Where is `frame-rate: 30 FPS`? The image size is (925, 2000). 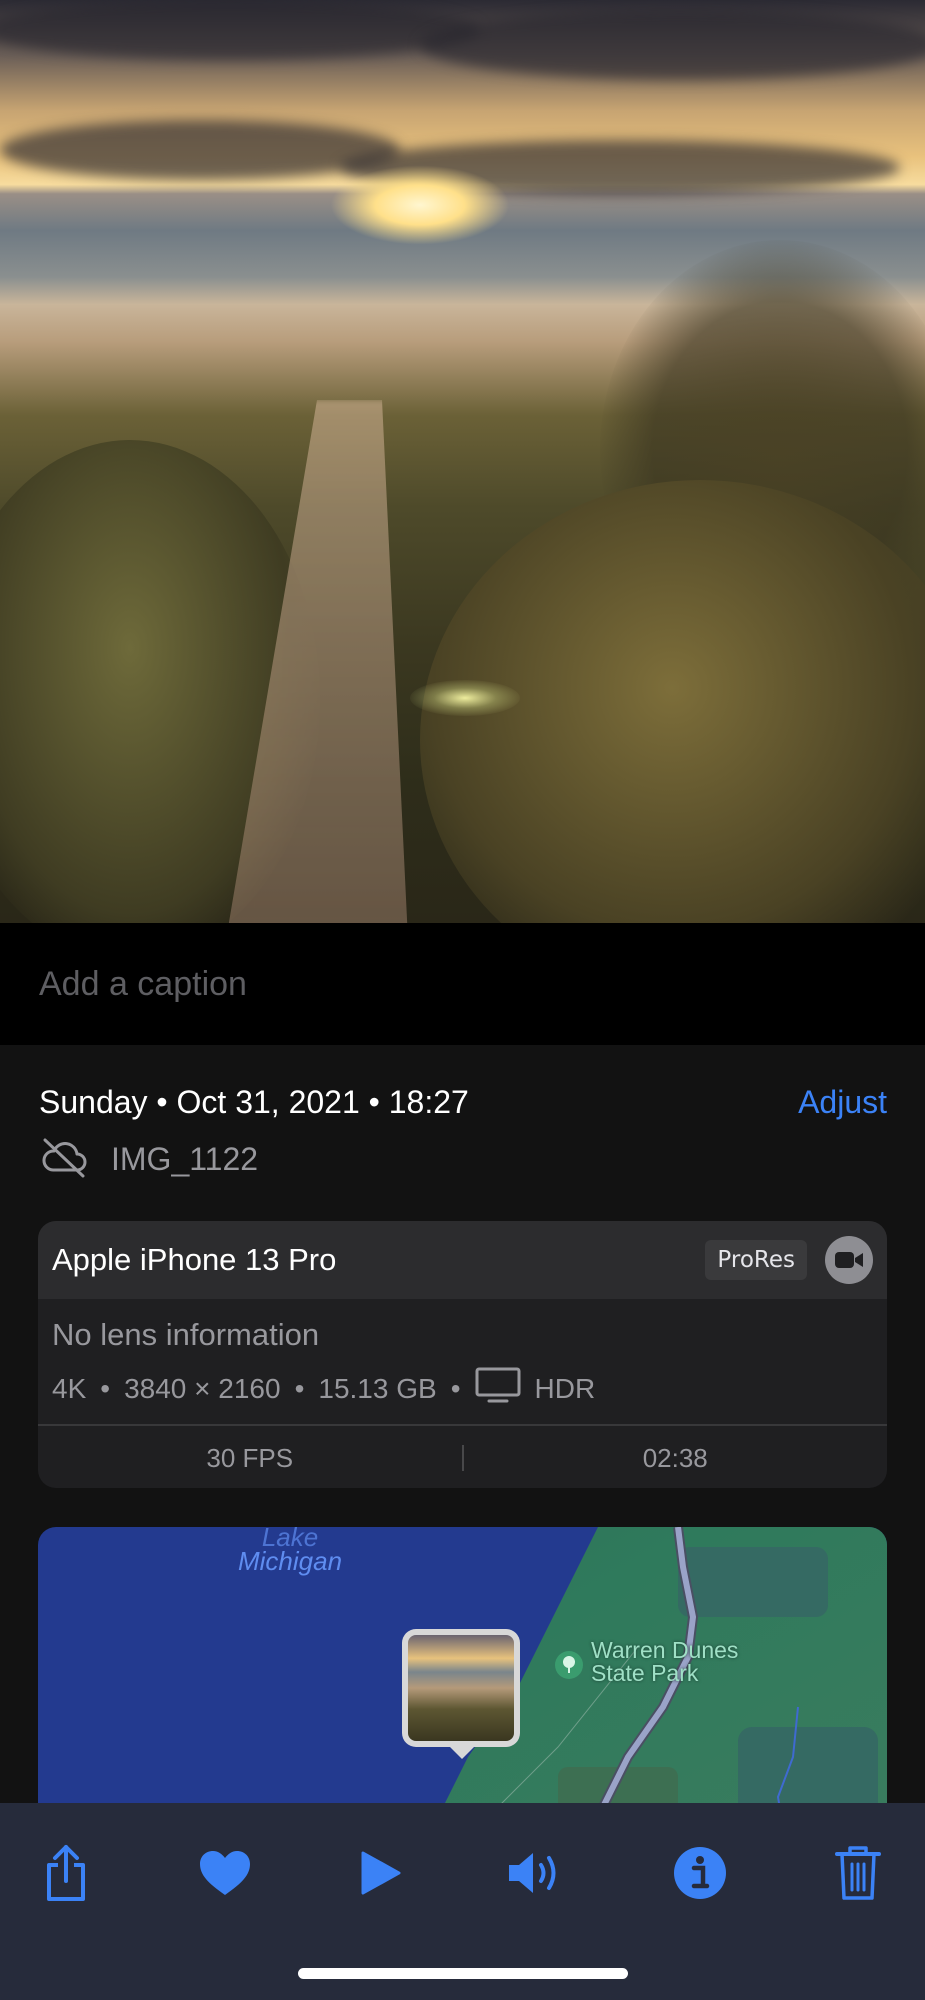 frame-rate: 30 FPS is located at coordinates (250, 1457).